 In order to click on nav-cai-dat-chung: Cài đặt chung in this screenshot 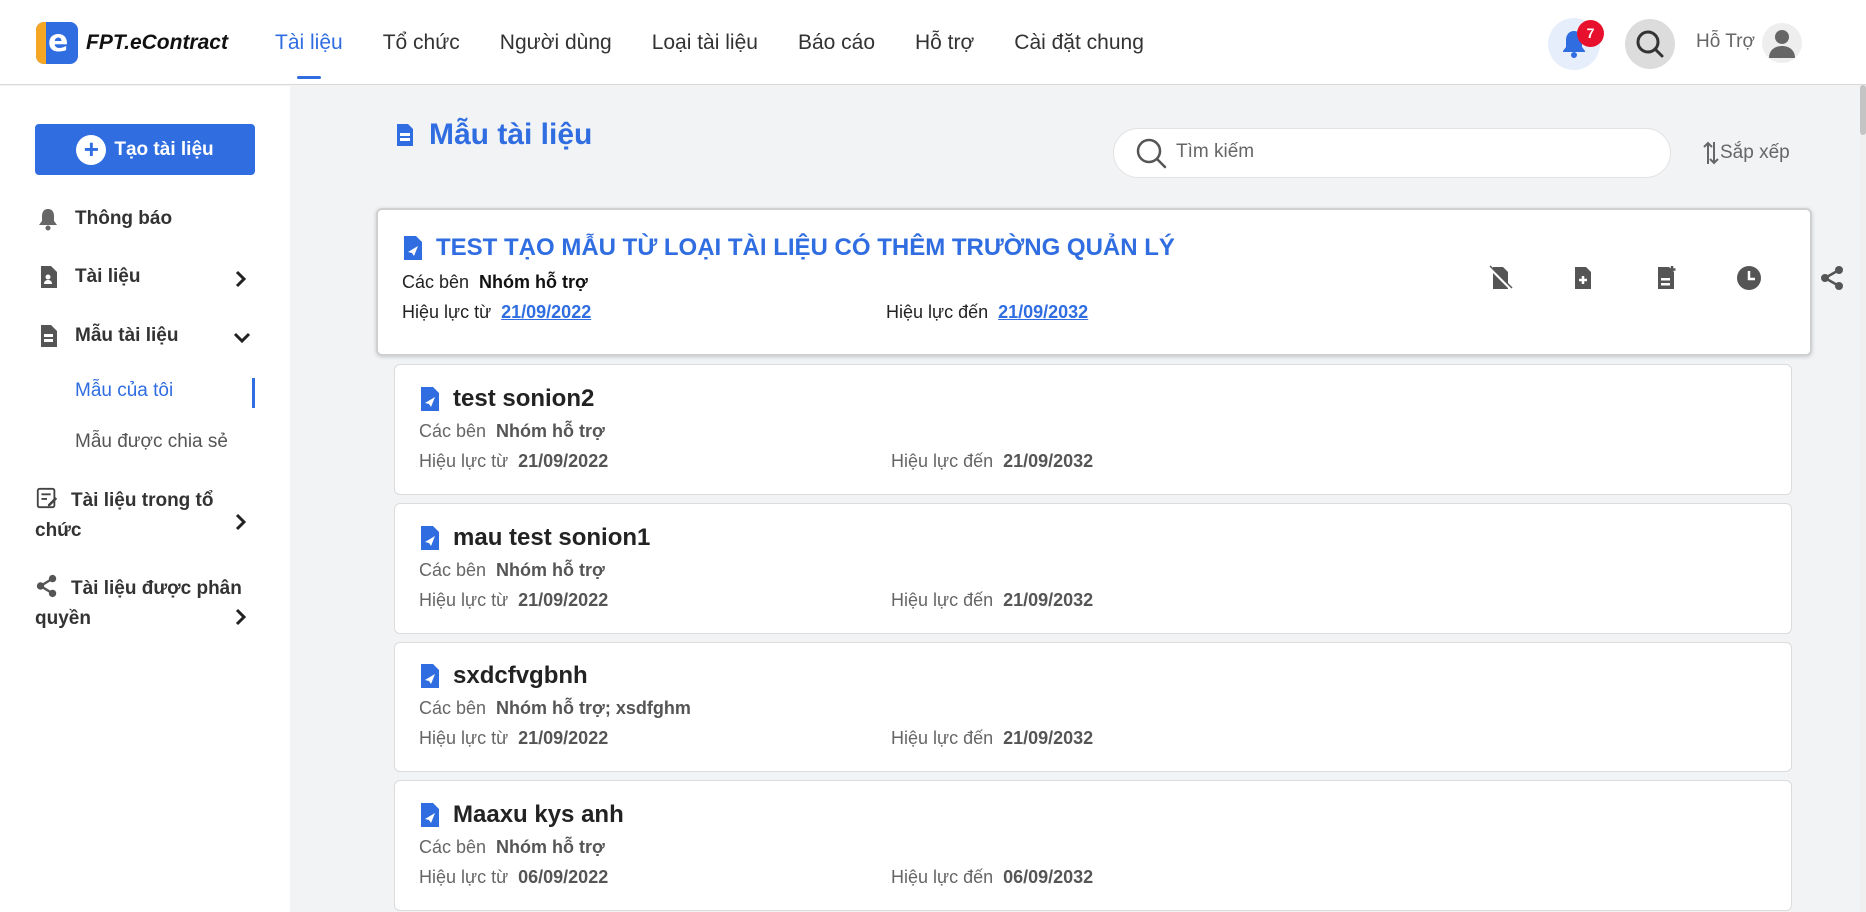, I will do `click(1079, 42)`.